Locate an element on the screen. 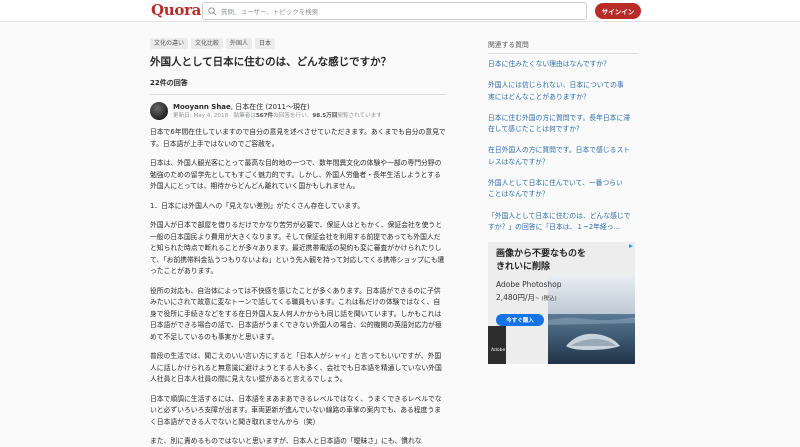  ad-price-note: ~ (税込) is located at coordinates (546, 299).